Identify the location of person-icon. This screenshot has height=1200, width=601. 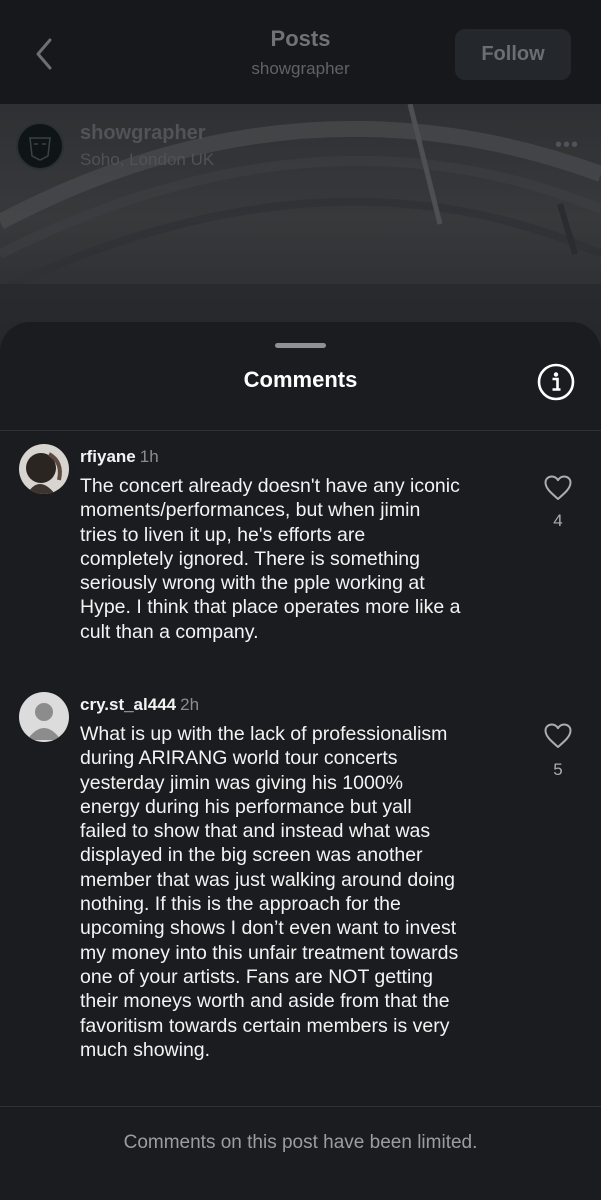
(44, 717).